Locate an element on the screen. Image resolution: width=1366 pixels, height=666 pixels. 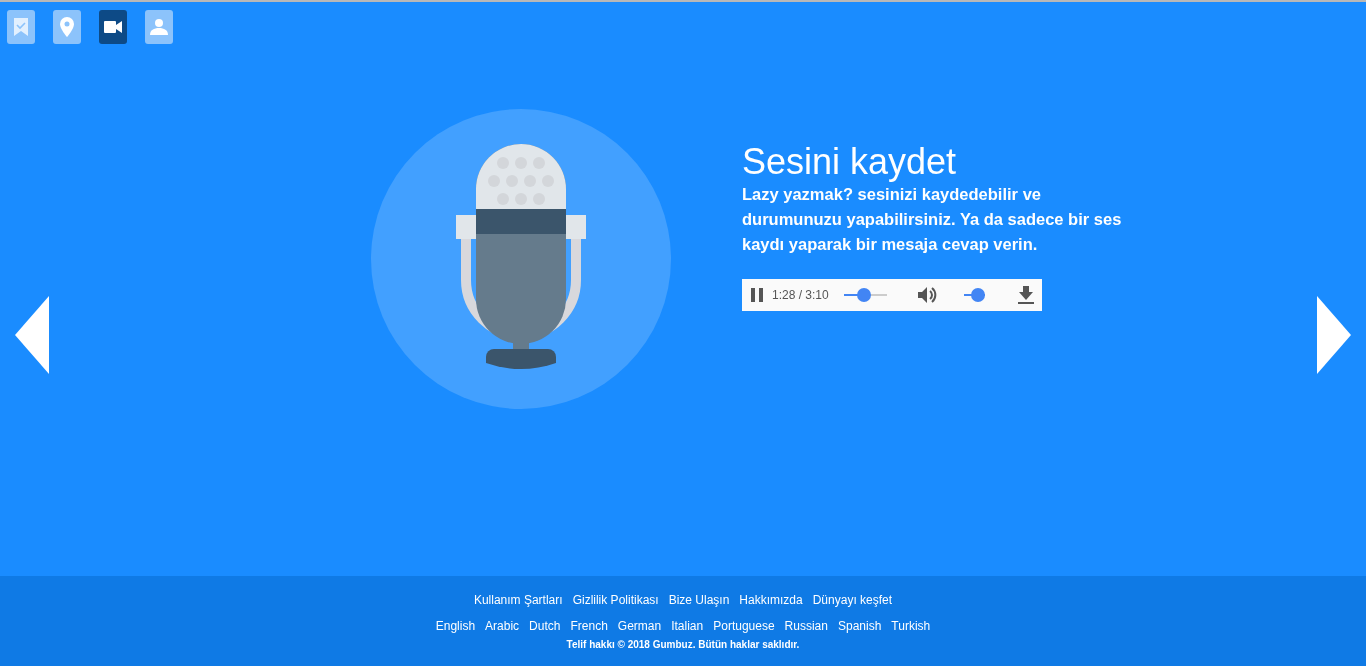
language-link: Dutch is located at coordinates (545, 626).